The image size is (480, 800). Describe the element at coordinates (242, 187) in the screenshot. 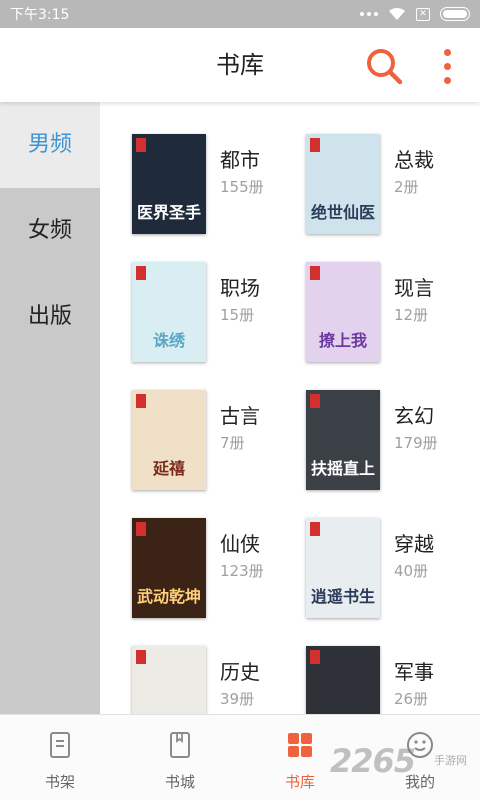

I see `category-count: 155册` at that location.